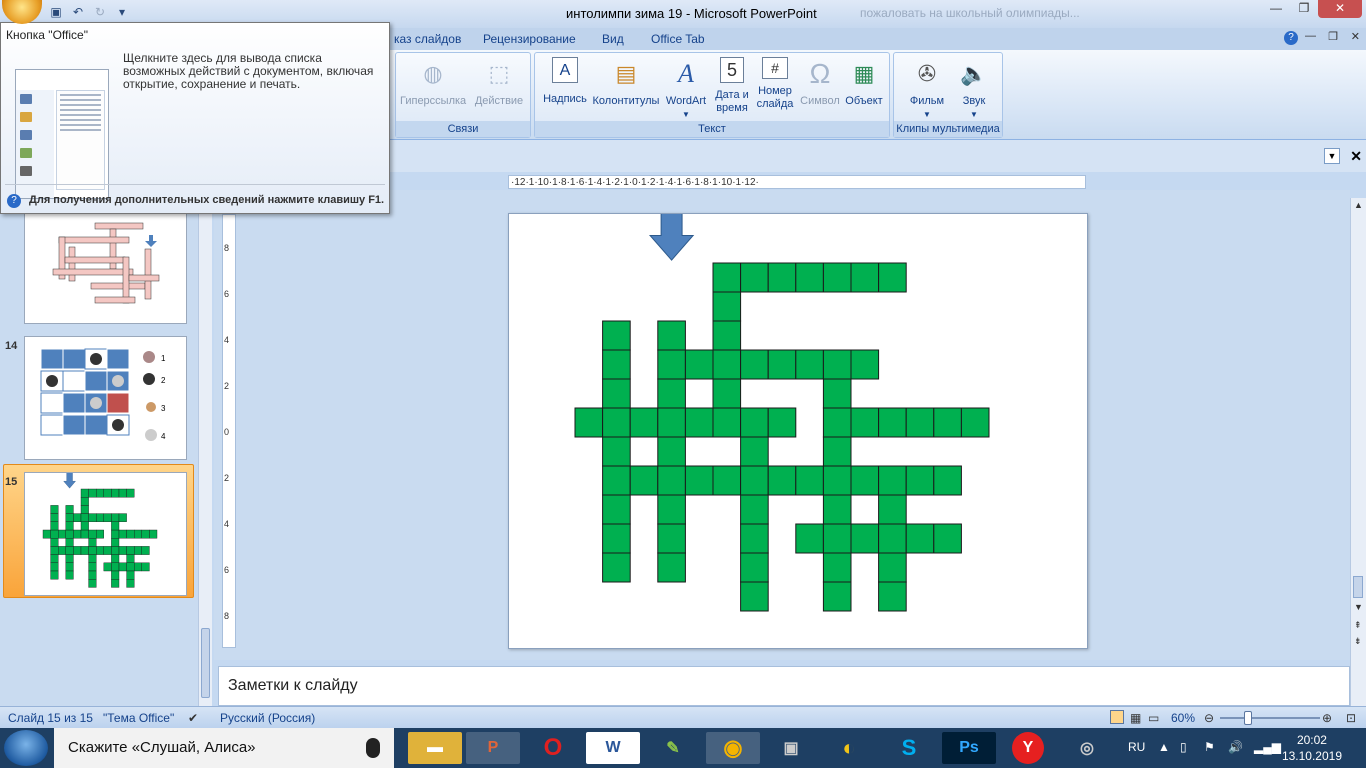 The height and width of the screenshot is (768, 1366). What do you see at coordinates (1235, 747) in the screenshot?
I see `volume-icon: 🔊` at bounding box center [1235, 747].